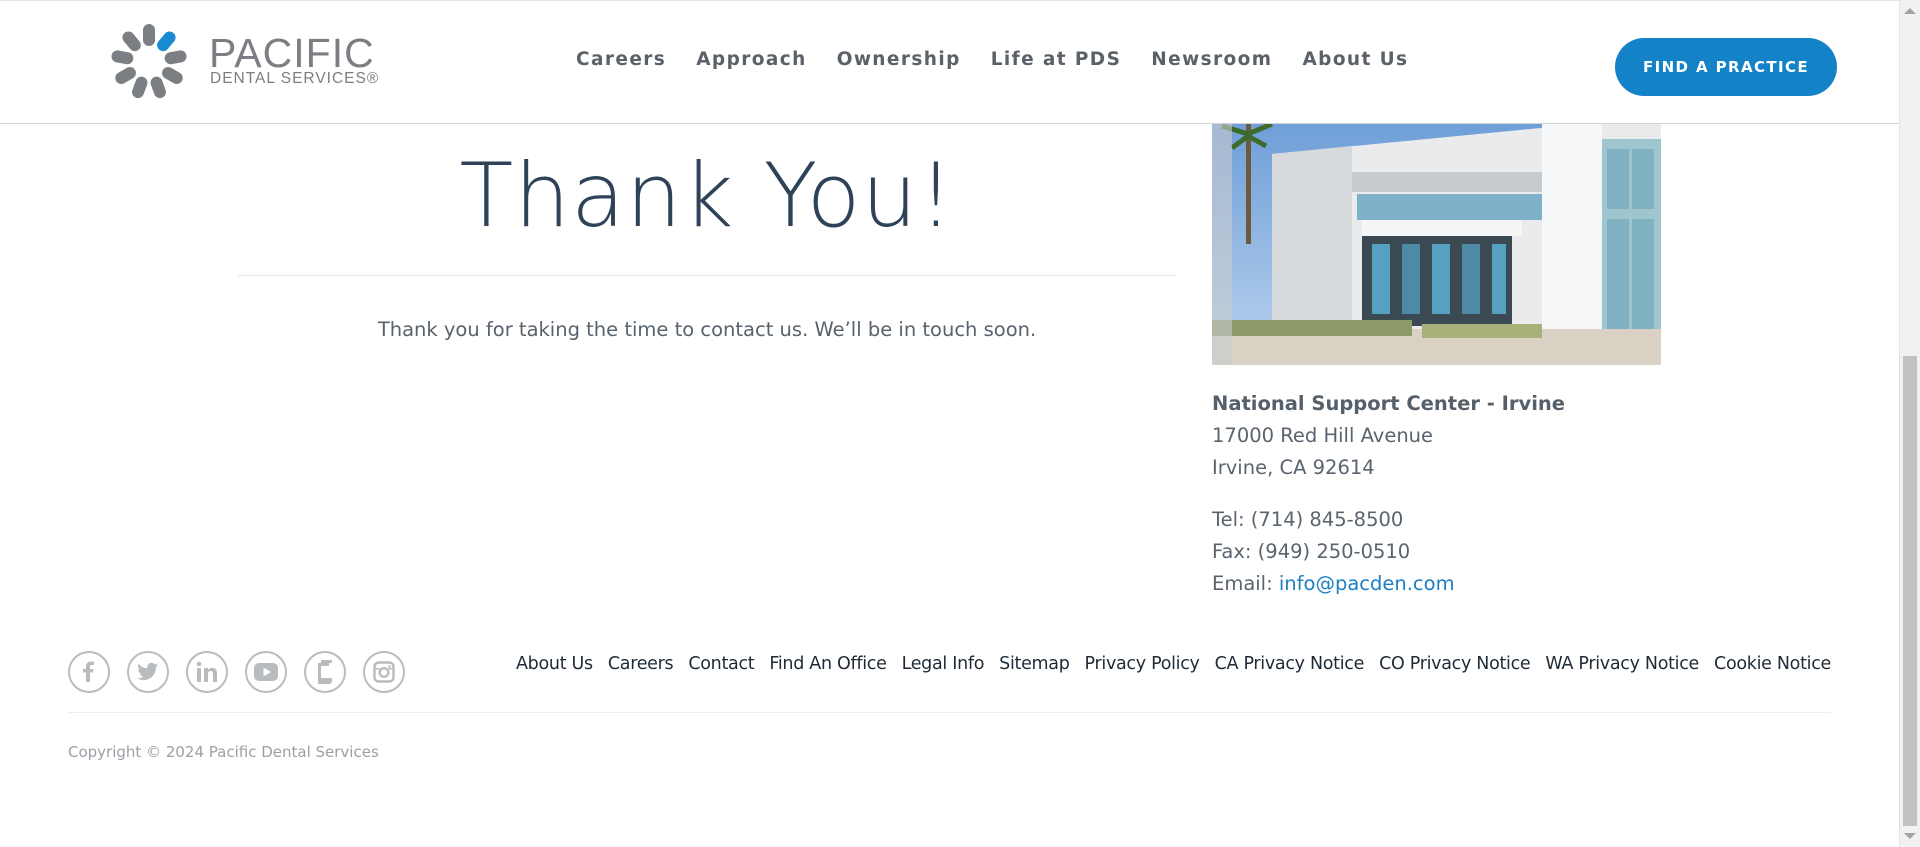 Image resolution: width=1920 pixels, height=847 pixels. What do you see at coordinates (1772, 664) in the screenshot?
I see `footer-link-cookie-notice: Cookie Notice` at bounding box center [1772, 664].